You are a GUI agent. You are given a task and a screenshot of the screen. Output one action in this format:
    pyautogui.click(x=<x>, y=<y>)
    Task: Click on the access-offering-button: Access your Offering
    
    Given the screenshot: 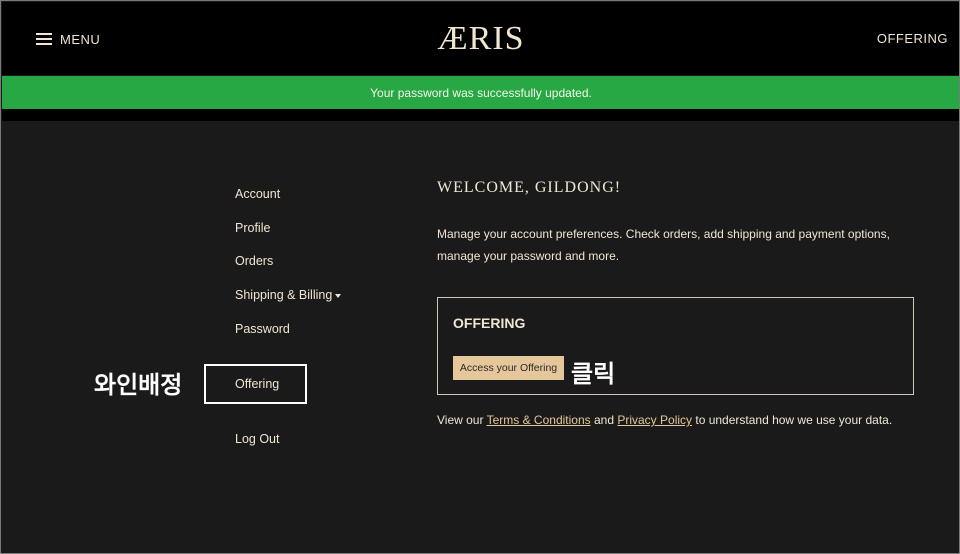 What is the action you would take?
    pyautogui.click(x=508, y=368)
    